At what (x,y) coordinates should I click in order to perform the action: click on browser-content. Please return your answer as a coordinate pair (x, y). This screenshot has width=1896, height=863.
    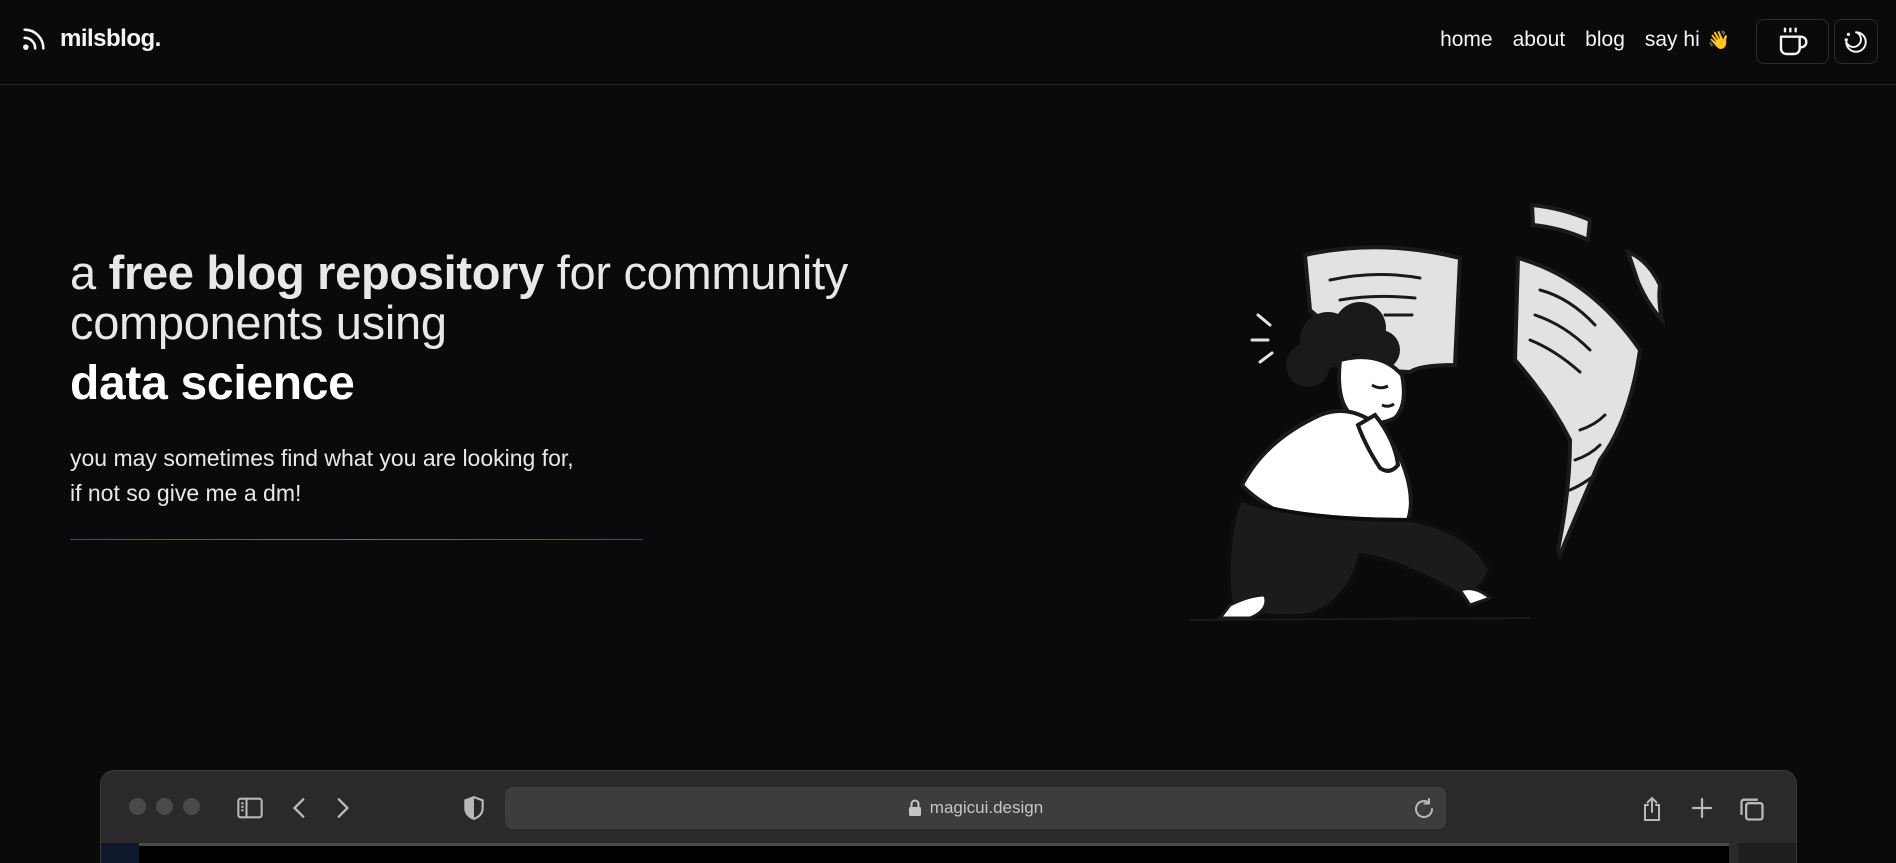
    Looking at the image, I should click on (934, 853).